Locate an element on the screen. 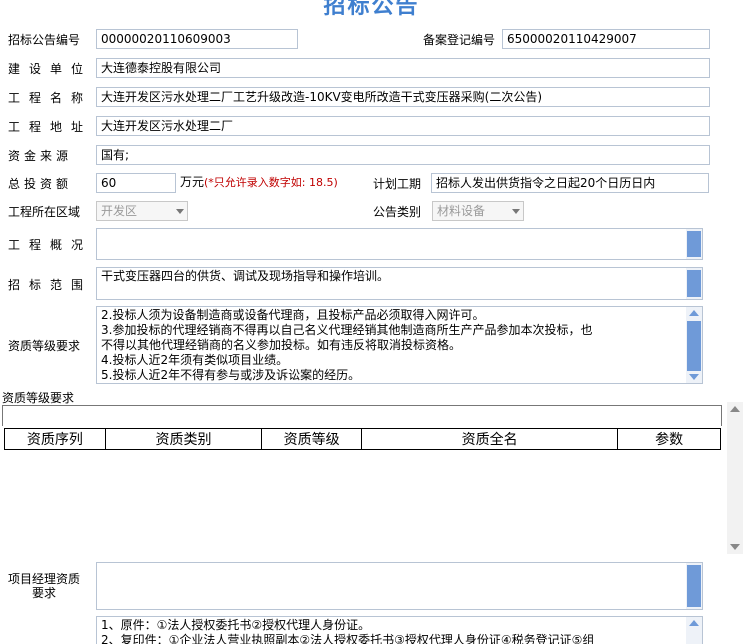 Image resolution: width=743 pixels, height=644 pixels. overview-label: 工程概况 is located at coordinates (50, 245).